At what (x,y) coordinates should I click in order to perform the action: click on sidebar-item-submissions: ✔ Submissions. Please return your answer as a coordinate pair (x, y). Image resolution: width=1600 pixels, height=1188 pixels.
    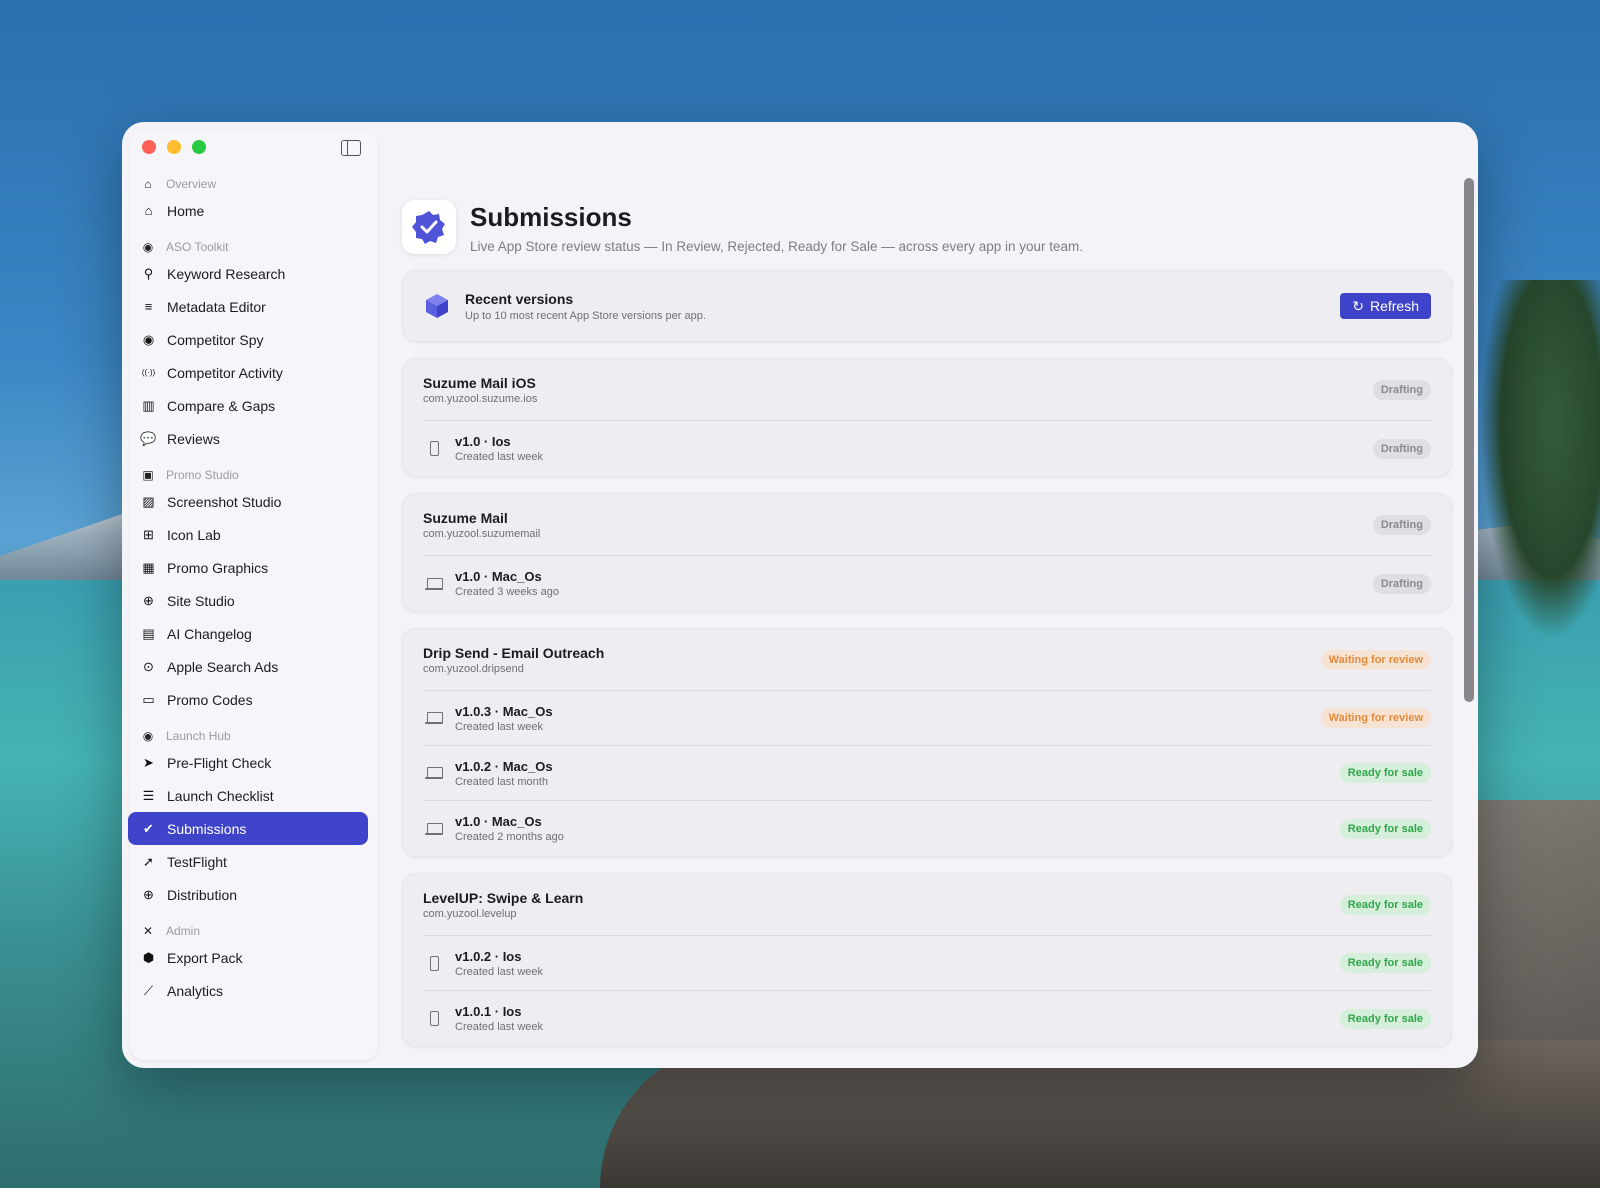
    Looking at the image, I should click on (248, 828).